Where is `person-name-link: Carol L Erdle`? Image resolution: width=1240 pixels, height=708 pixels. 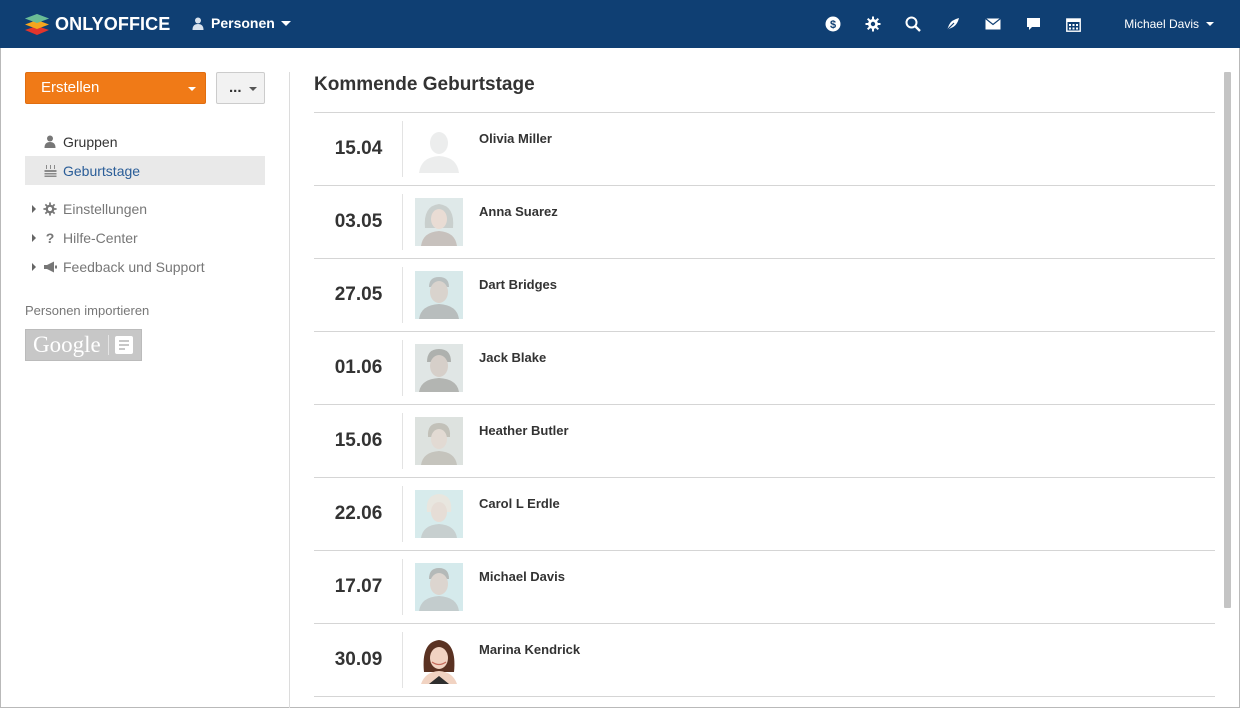
person-name-link: Carol L Erdle is located at coordinates (519, 503).